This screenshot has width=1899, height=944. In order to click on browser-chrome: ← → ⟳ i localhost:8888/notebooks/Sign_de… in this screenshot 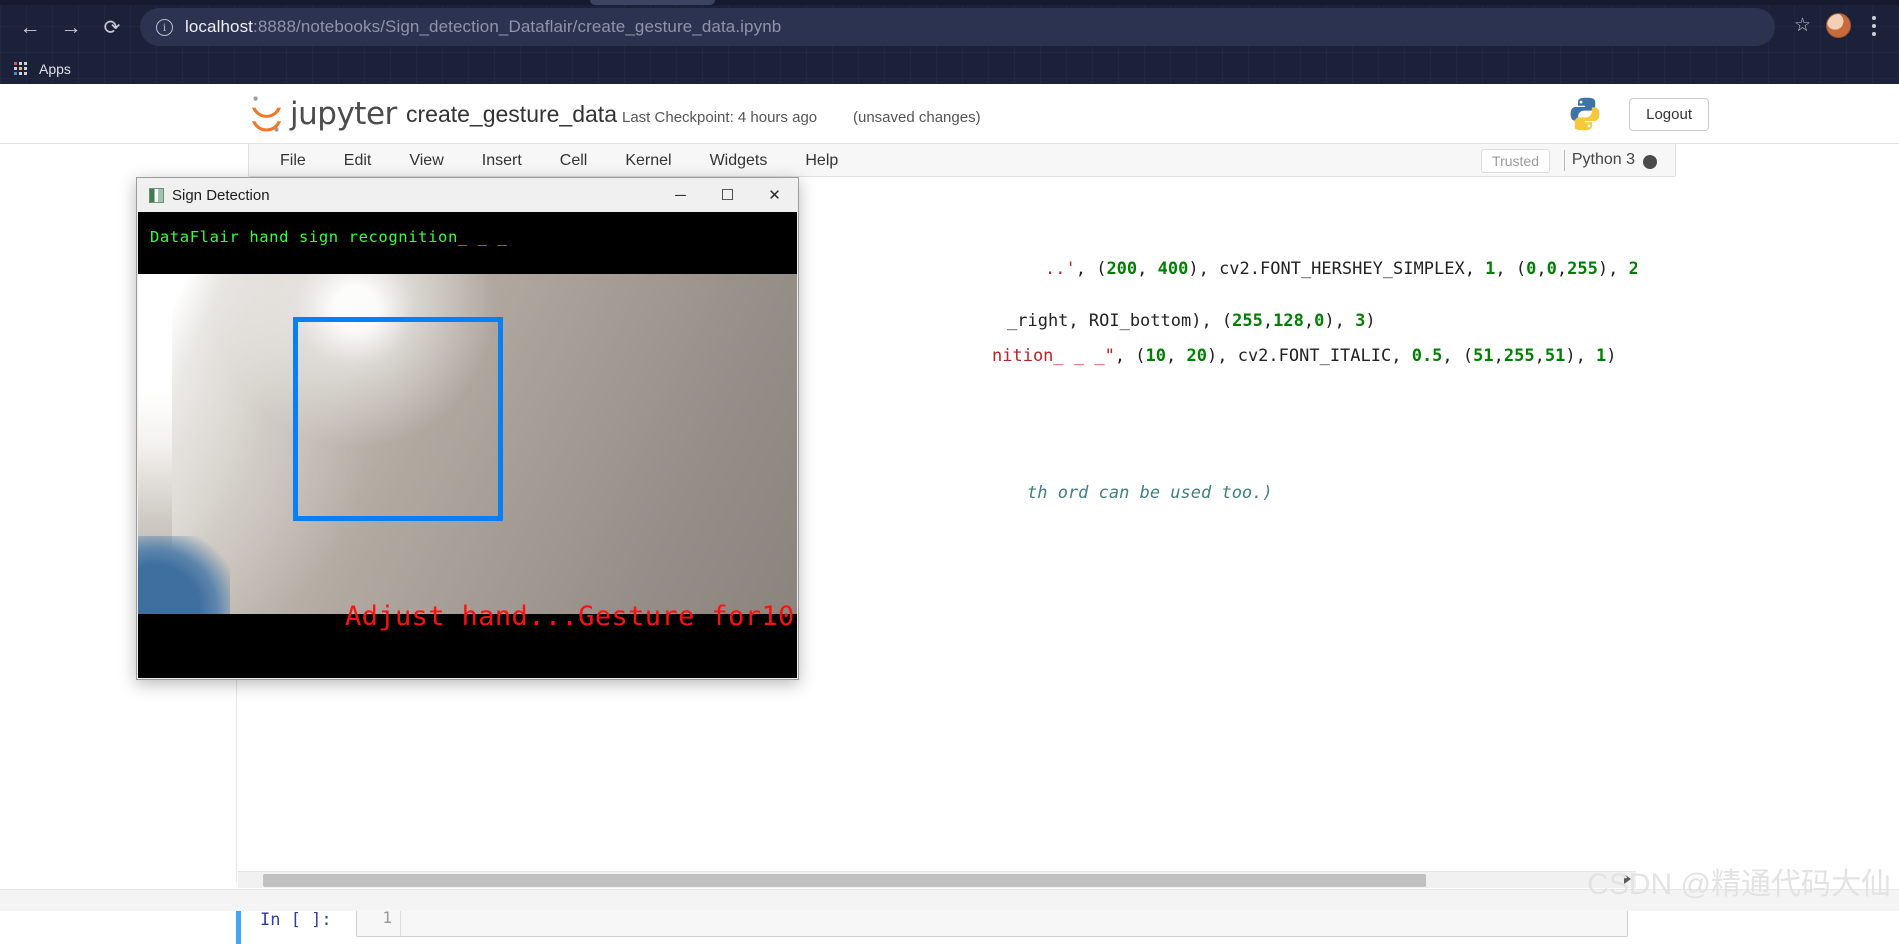, I will do `click(949, 42)`.